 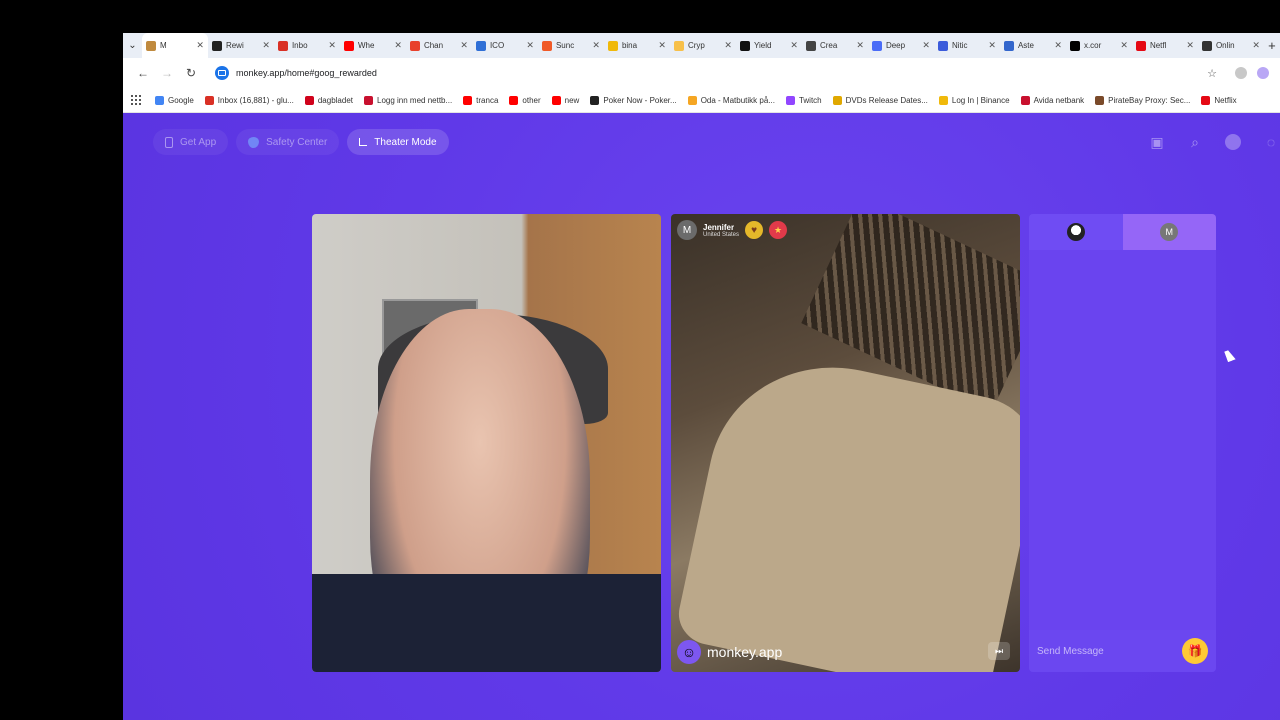 I want to click on profile-icon, so click(x=1263, y=73).